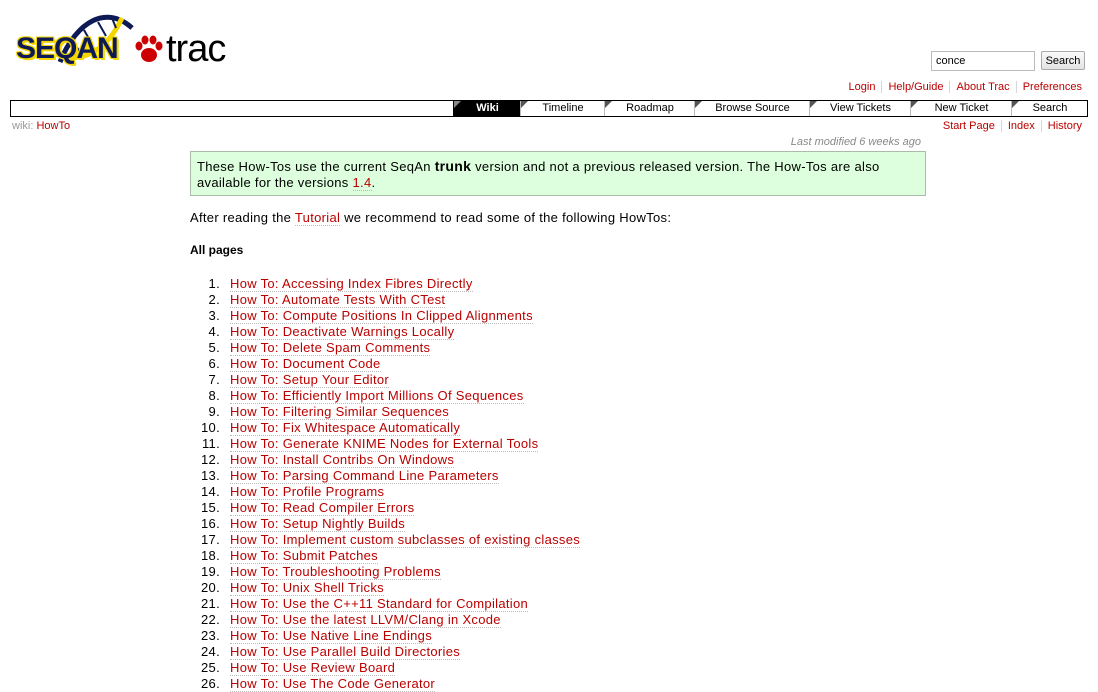 This screenshot has height=692, width=1098. Describe the element at coordinates (210, 555) in the screenshot. I see `list-item-number: 18.` at that location.